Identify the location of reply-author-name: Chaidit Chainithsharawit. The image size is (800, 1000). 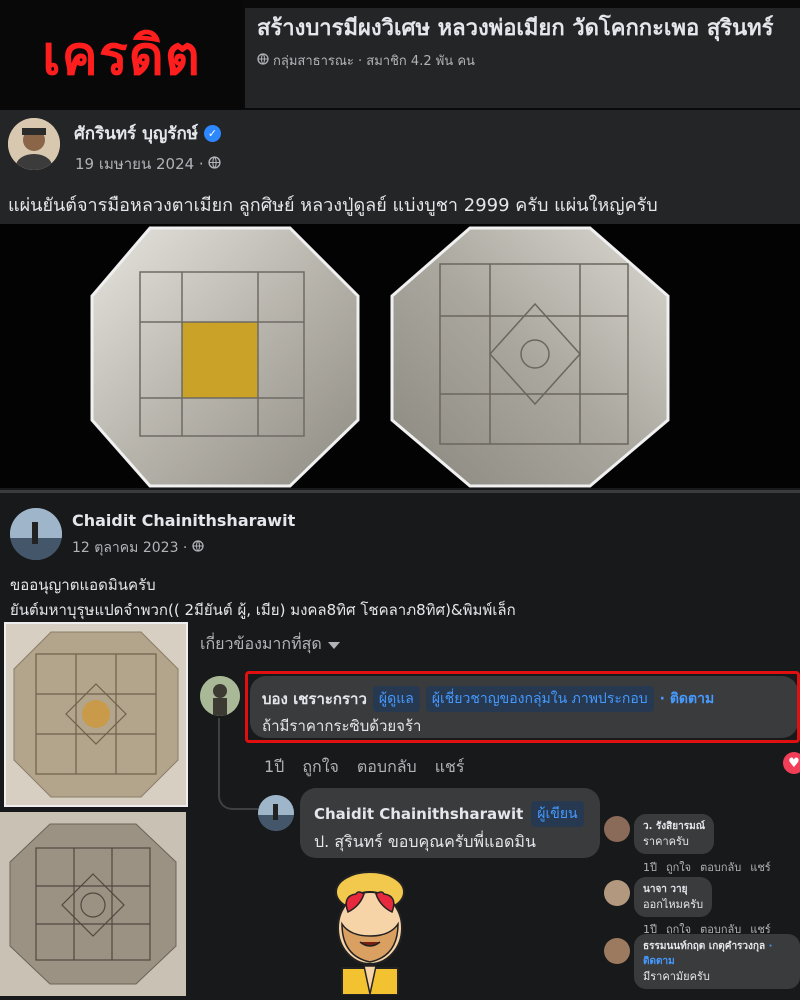
(418, 814).